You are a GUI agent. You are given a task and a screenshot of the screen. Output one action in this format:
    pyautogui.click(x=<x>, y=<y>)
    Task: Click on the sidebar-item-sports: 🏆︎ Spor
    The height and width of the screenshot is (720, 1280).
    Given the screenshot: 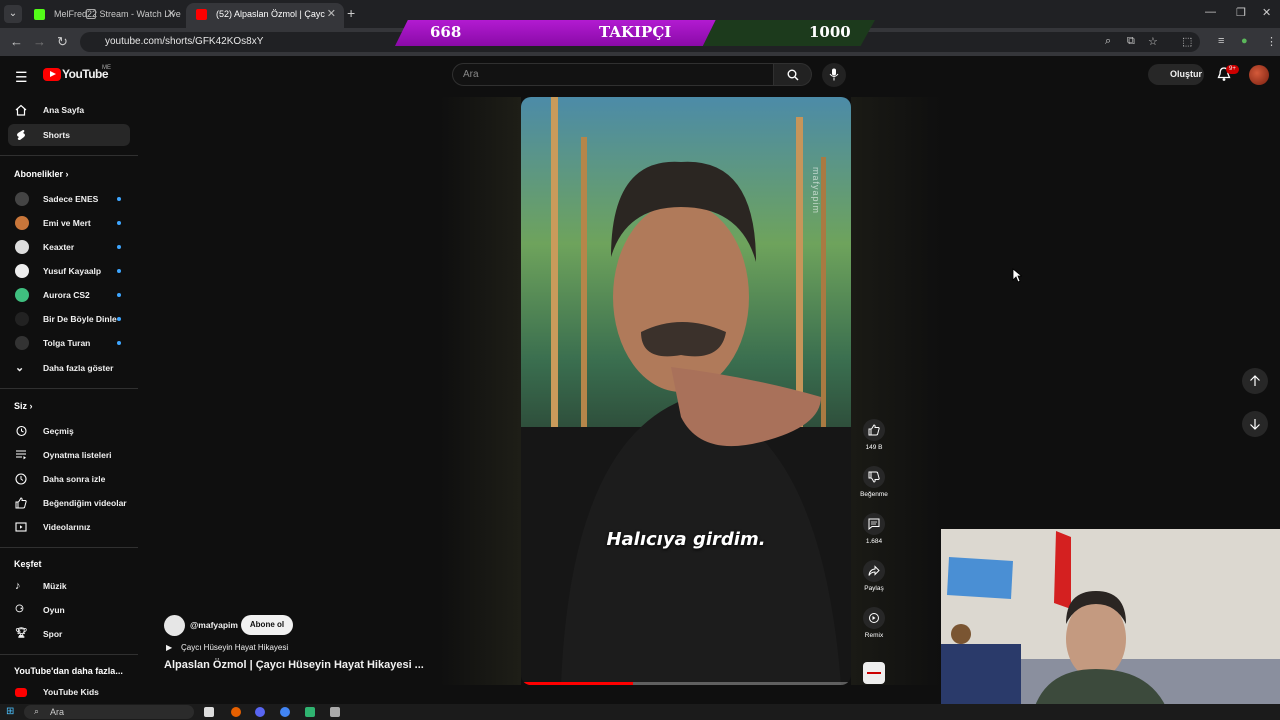 What is the action you would take?
    pyautogui.click(x=69, y=634)
    